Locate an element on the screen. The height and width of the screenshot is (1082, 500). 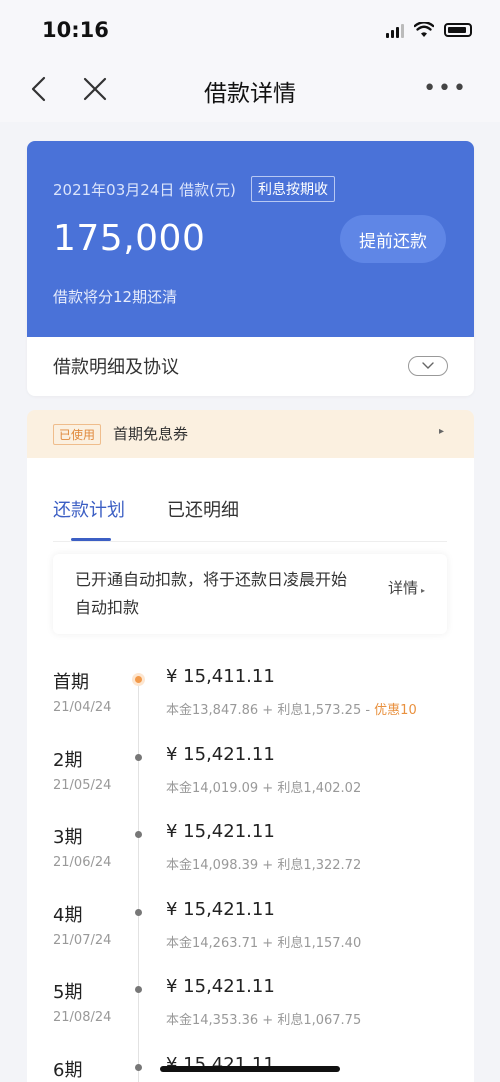
tab-repaid-details: 已还明细 is located at coordinates (203, 509).